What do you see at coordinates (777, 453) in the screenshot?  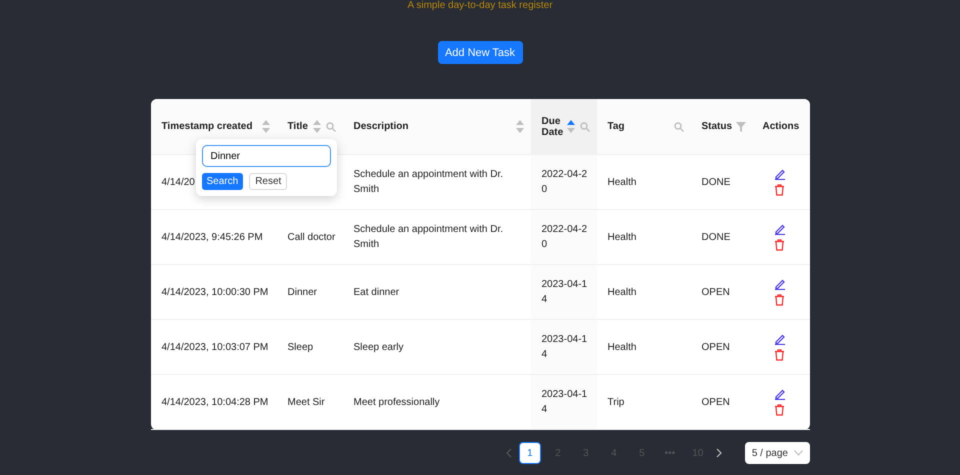 I see `page-size-select: 5 / page` at bounding box center [777, 453].